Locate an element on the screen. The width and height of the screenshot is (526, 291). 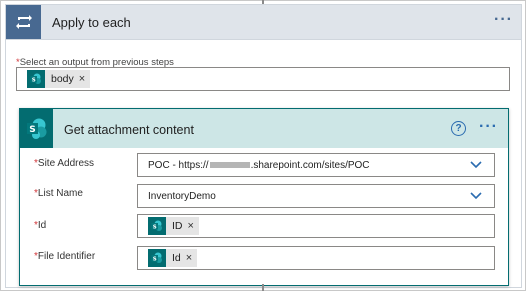
select-output-field: S body × is located at coordinates (263, 79).